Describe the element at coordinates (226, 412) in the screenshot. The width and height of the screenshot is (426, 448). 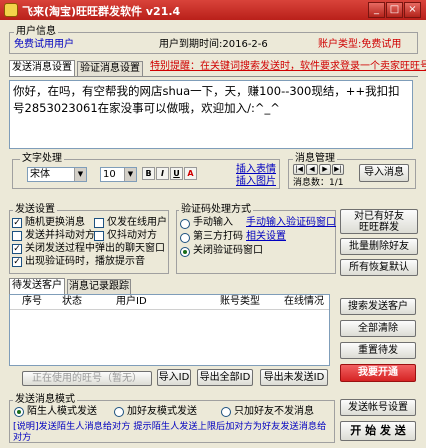
I see `friend-only-radio` at that location.